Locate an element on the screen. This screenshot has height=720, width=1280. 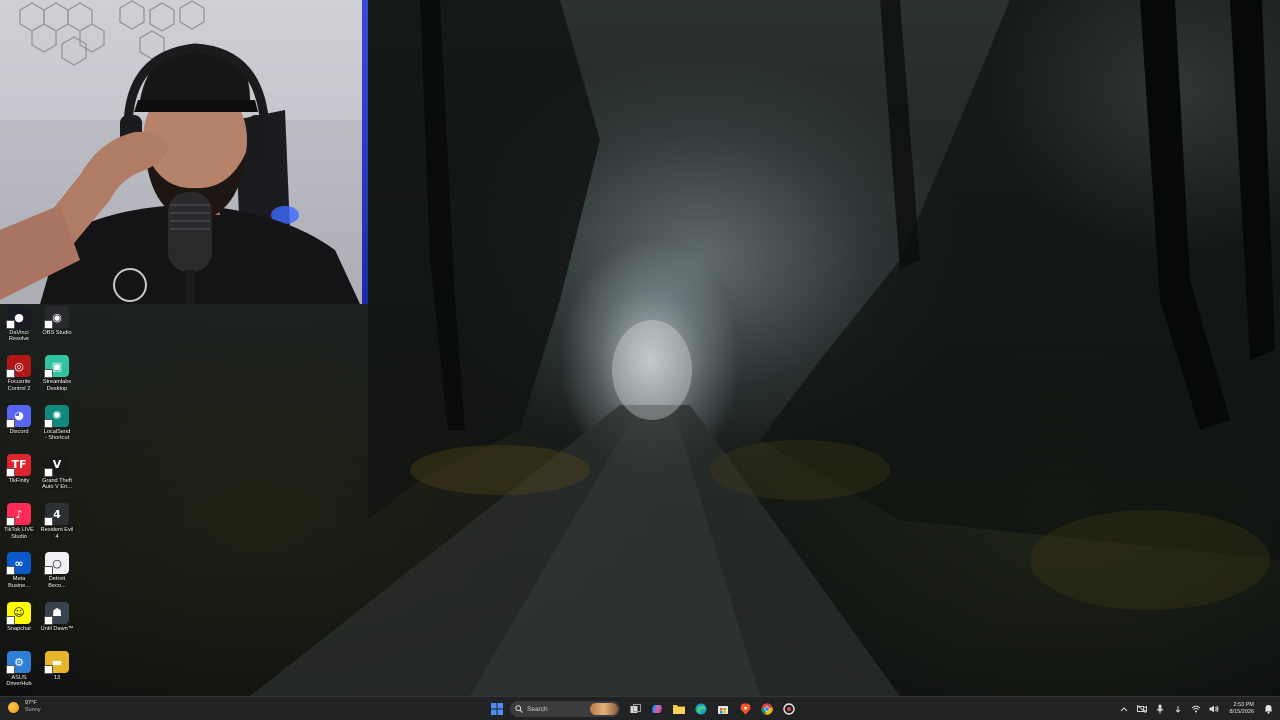
task-view-button is located at coordinates (635, 709).